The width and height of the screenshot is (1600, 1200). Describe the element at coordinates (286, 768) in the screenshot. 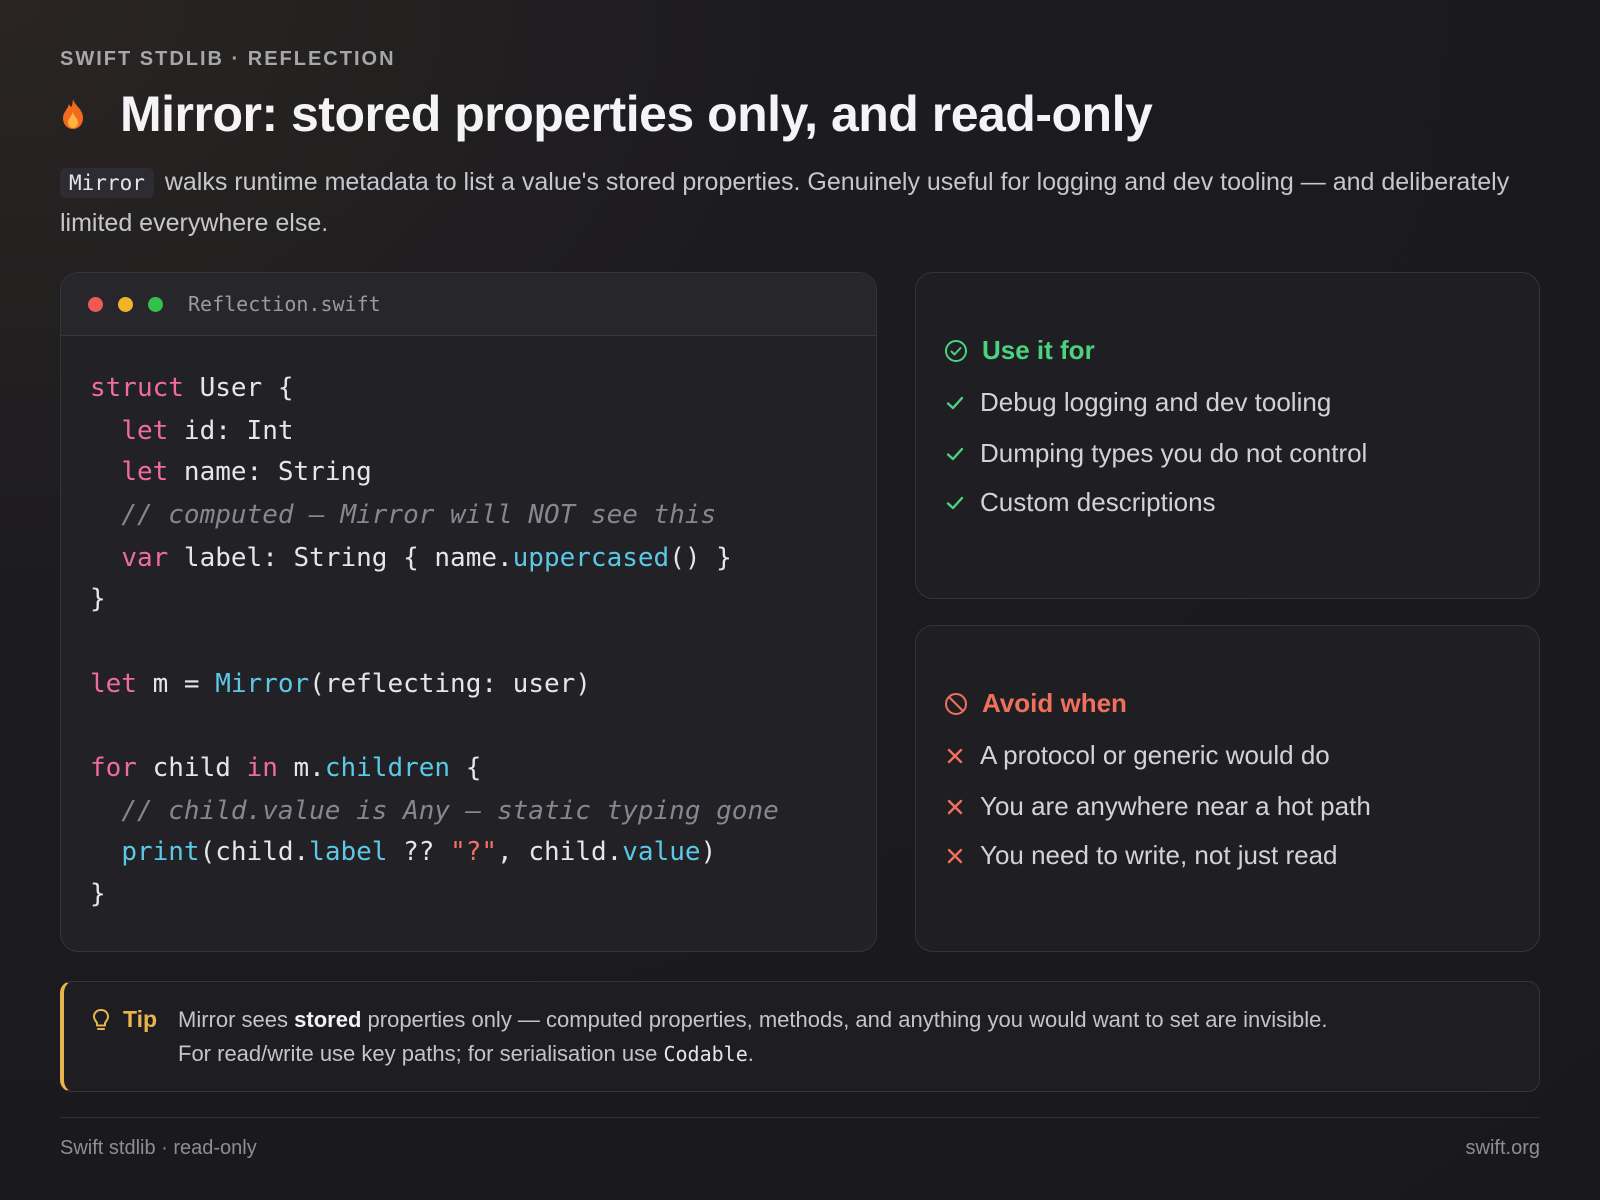

I see `code-line: for child in m.children {` at that location.